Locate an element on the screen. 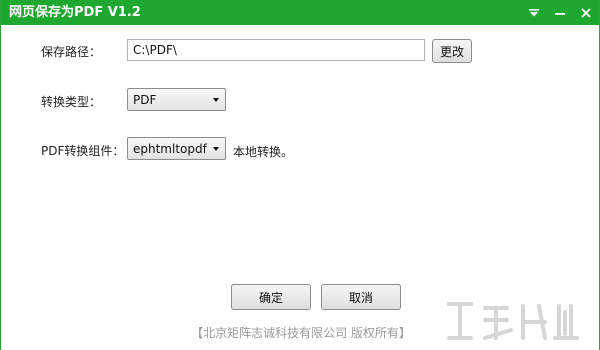  component-value: ephtmltopdf is located at coordinates (170, 148).